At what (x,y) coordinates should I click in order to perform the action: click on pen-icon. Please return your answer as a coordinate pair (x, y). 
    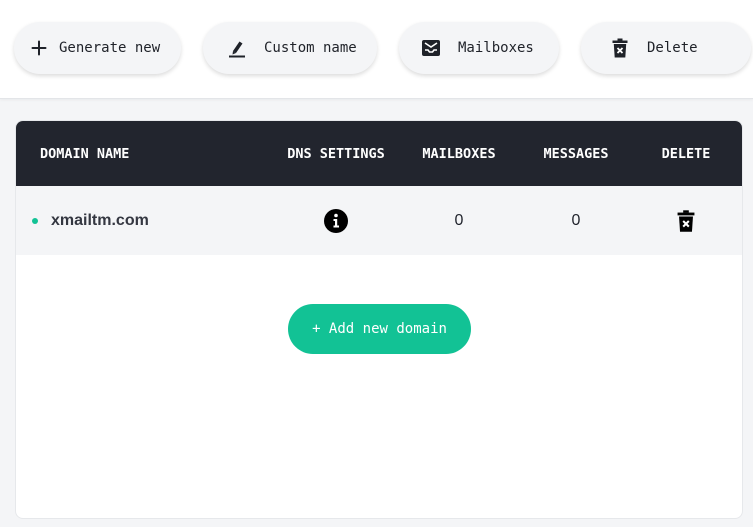
    Looking at the image, I should click on (237, 48).